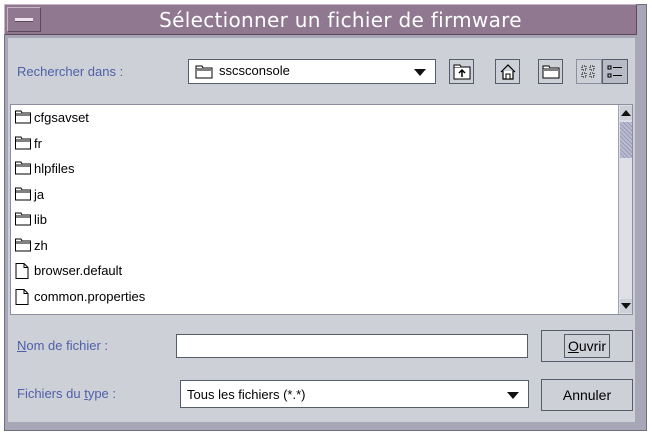 The width and height of the screenshot is (652, 435). I want to click on list-view-button, so click(589, 71).